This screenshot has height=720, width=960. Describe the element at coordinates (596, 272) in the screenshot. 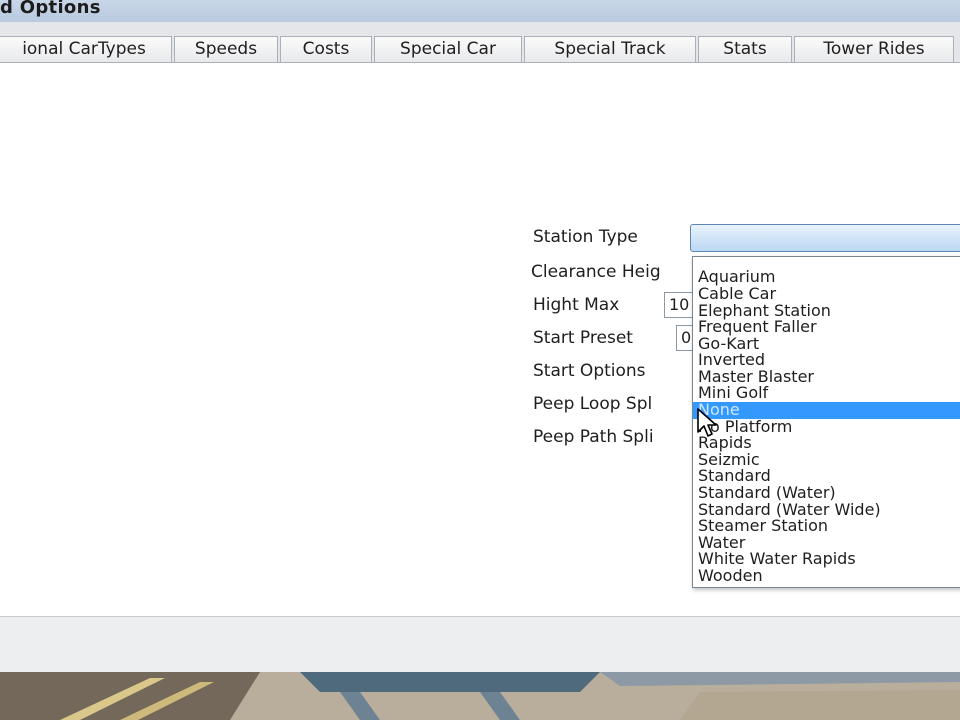

I see `clearance-height-label: Clearance Heig` at that location.